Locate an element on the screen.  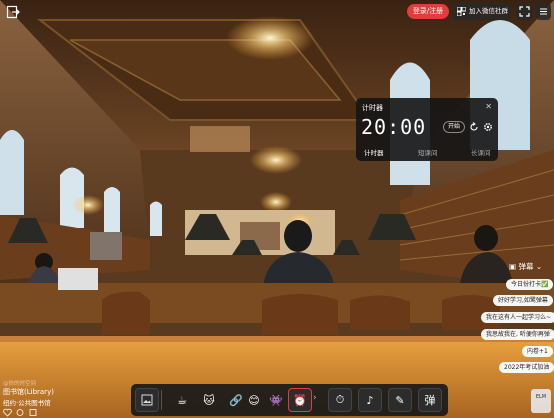
more-menu-button is located at coordinates (543, 11).